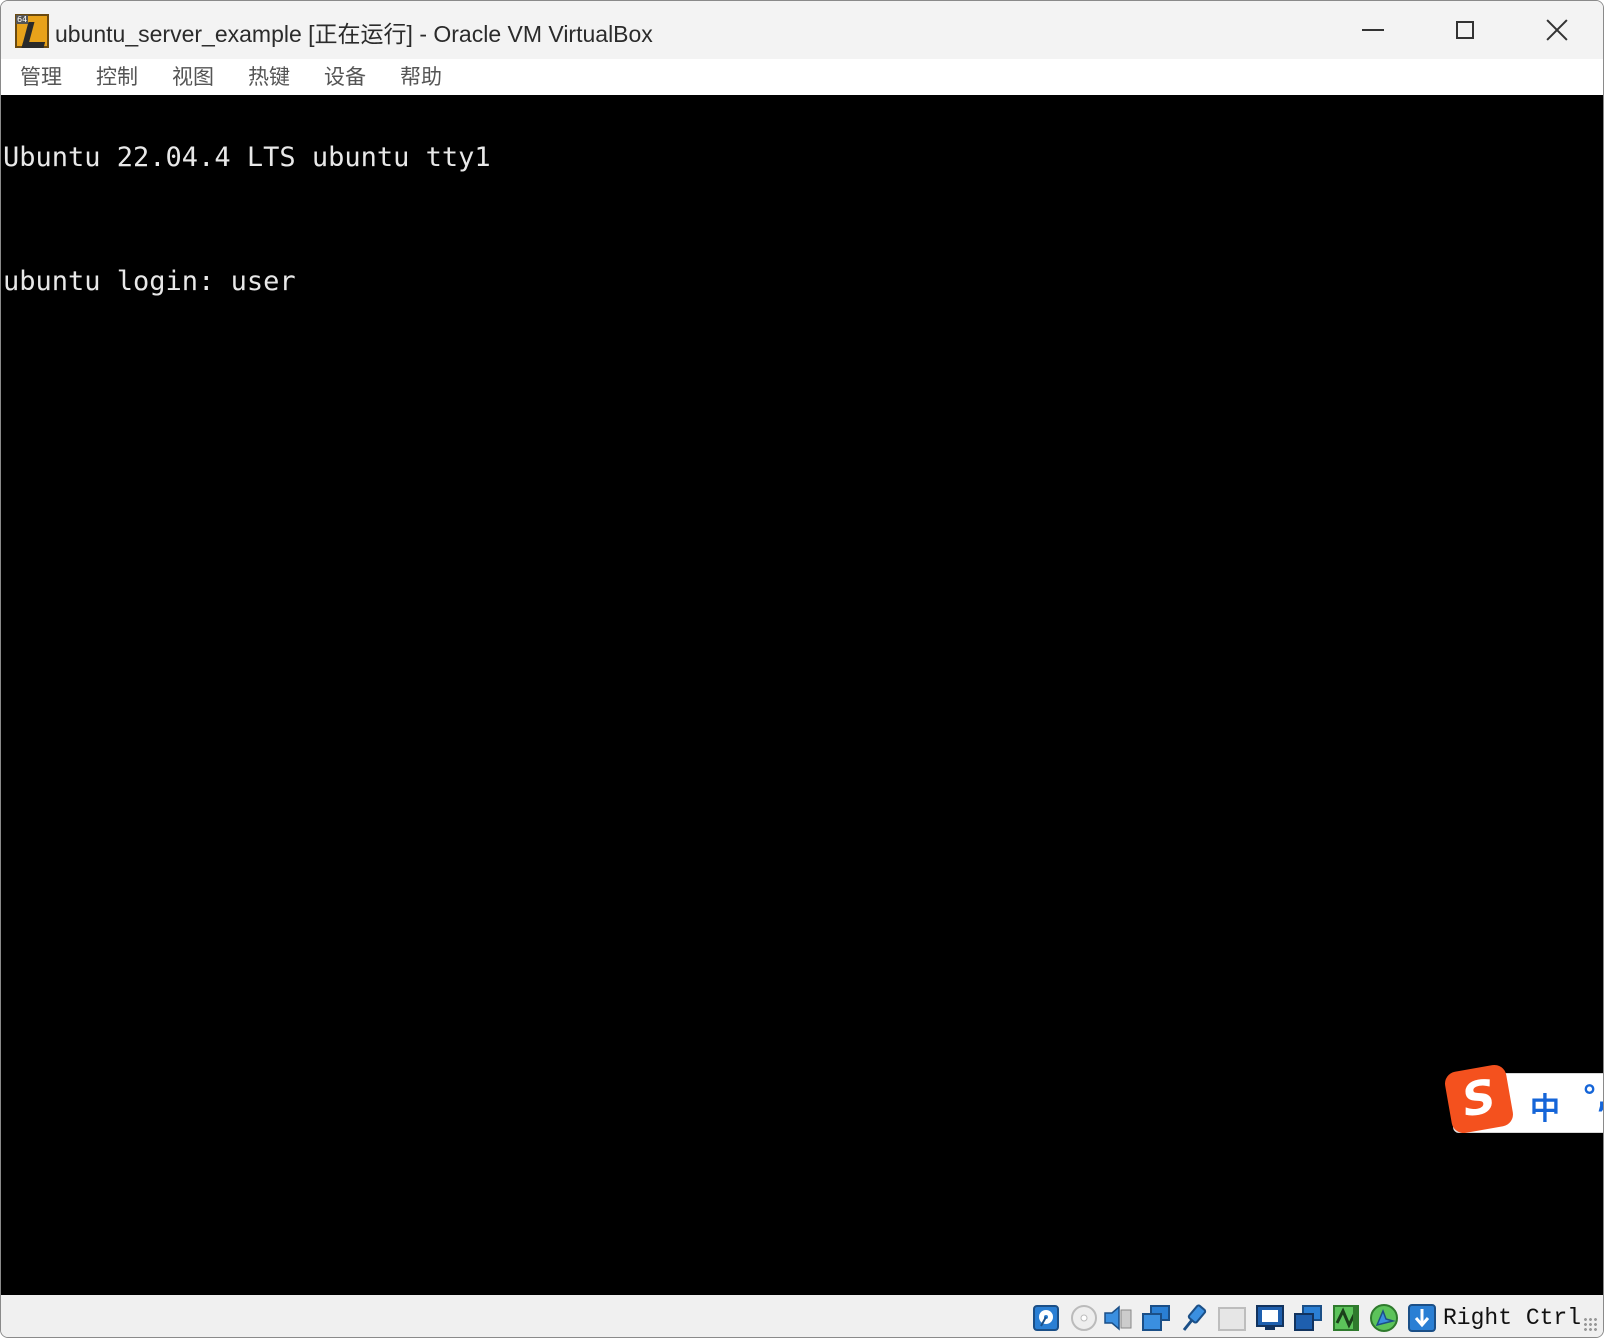 Image resolution: width=1604 pixels, height=1338 pixels. I want to click on sogou-logo-icon: S, so click(1479, 1099).